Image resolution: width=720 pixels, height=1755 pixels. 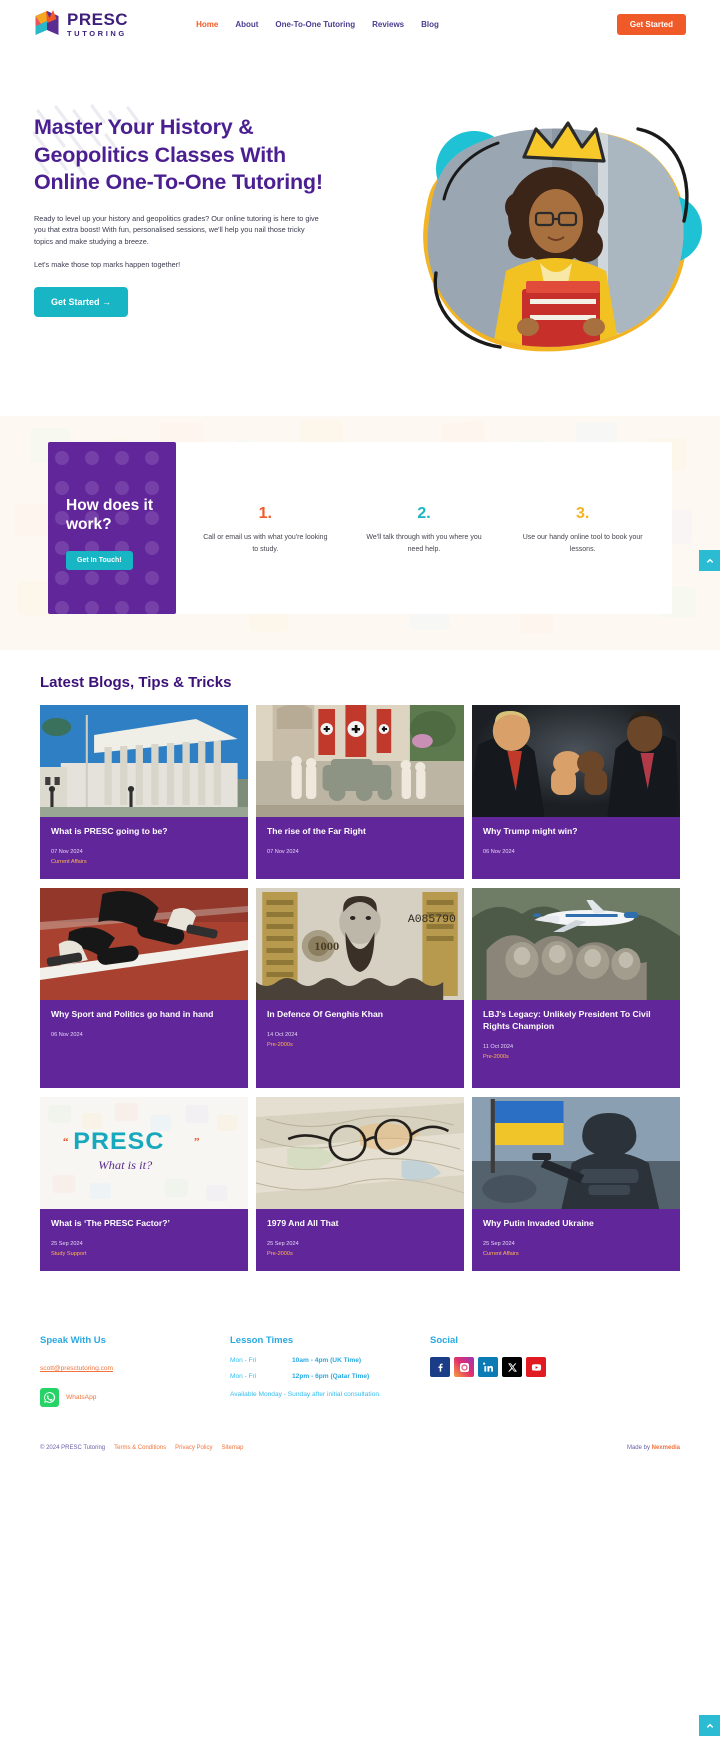 I want to click on site-logo: PRESC TUTORING, so click(x=81, y=24).